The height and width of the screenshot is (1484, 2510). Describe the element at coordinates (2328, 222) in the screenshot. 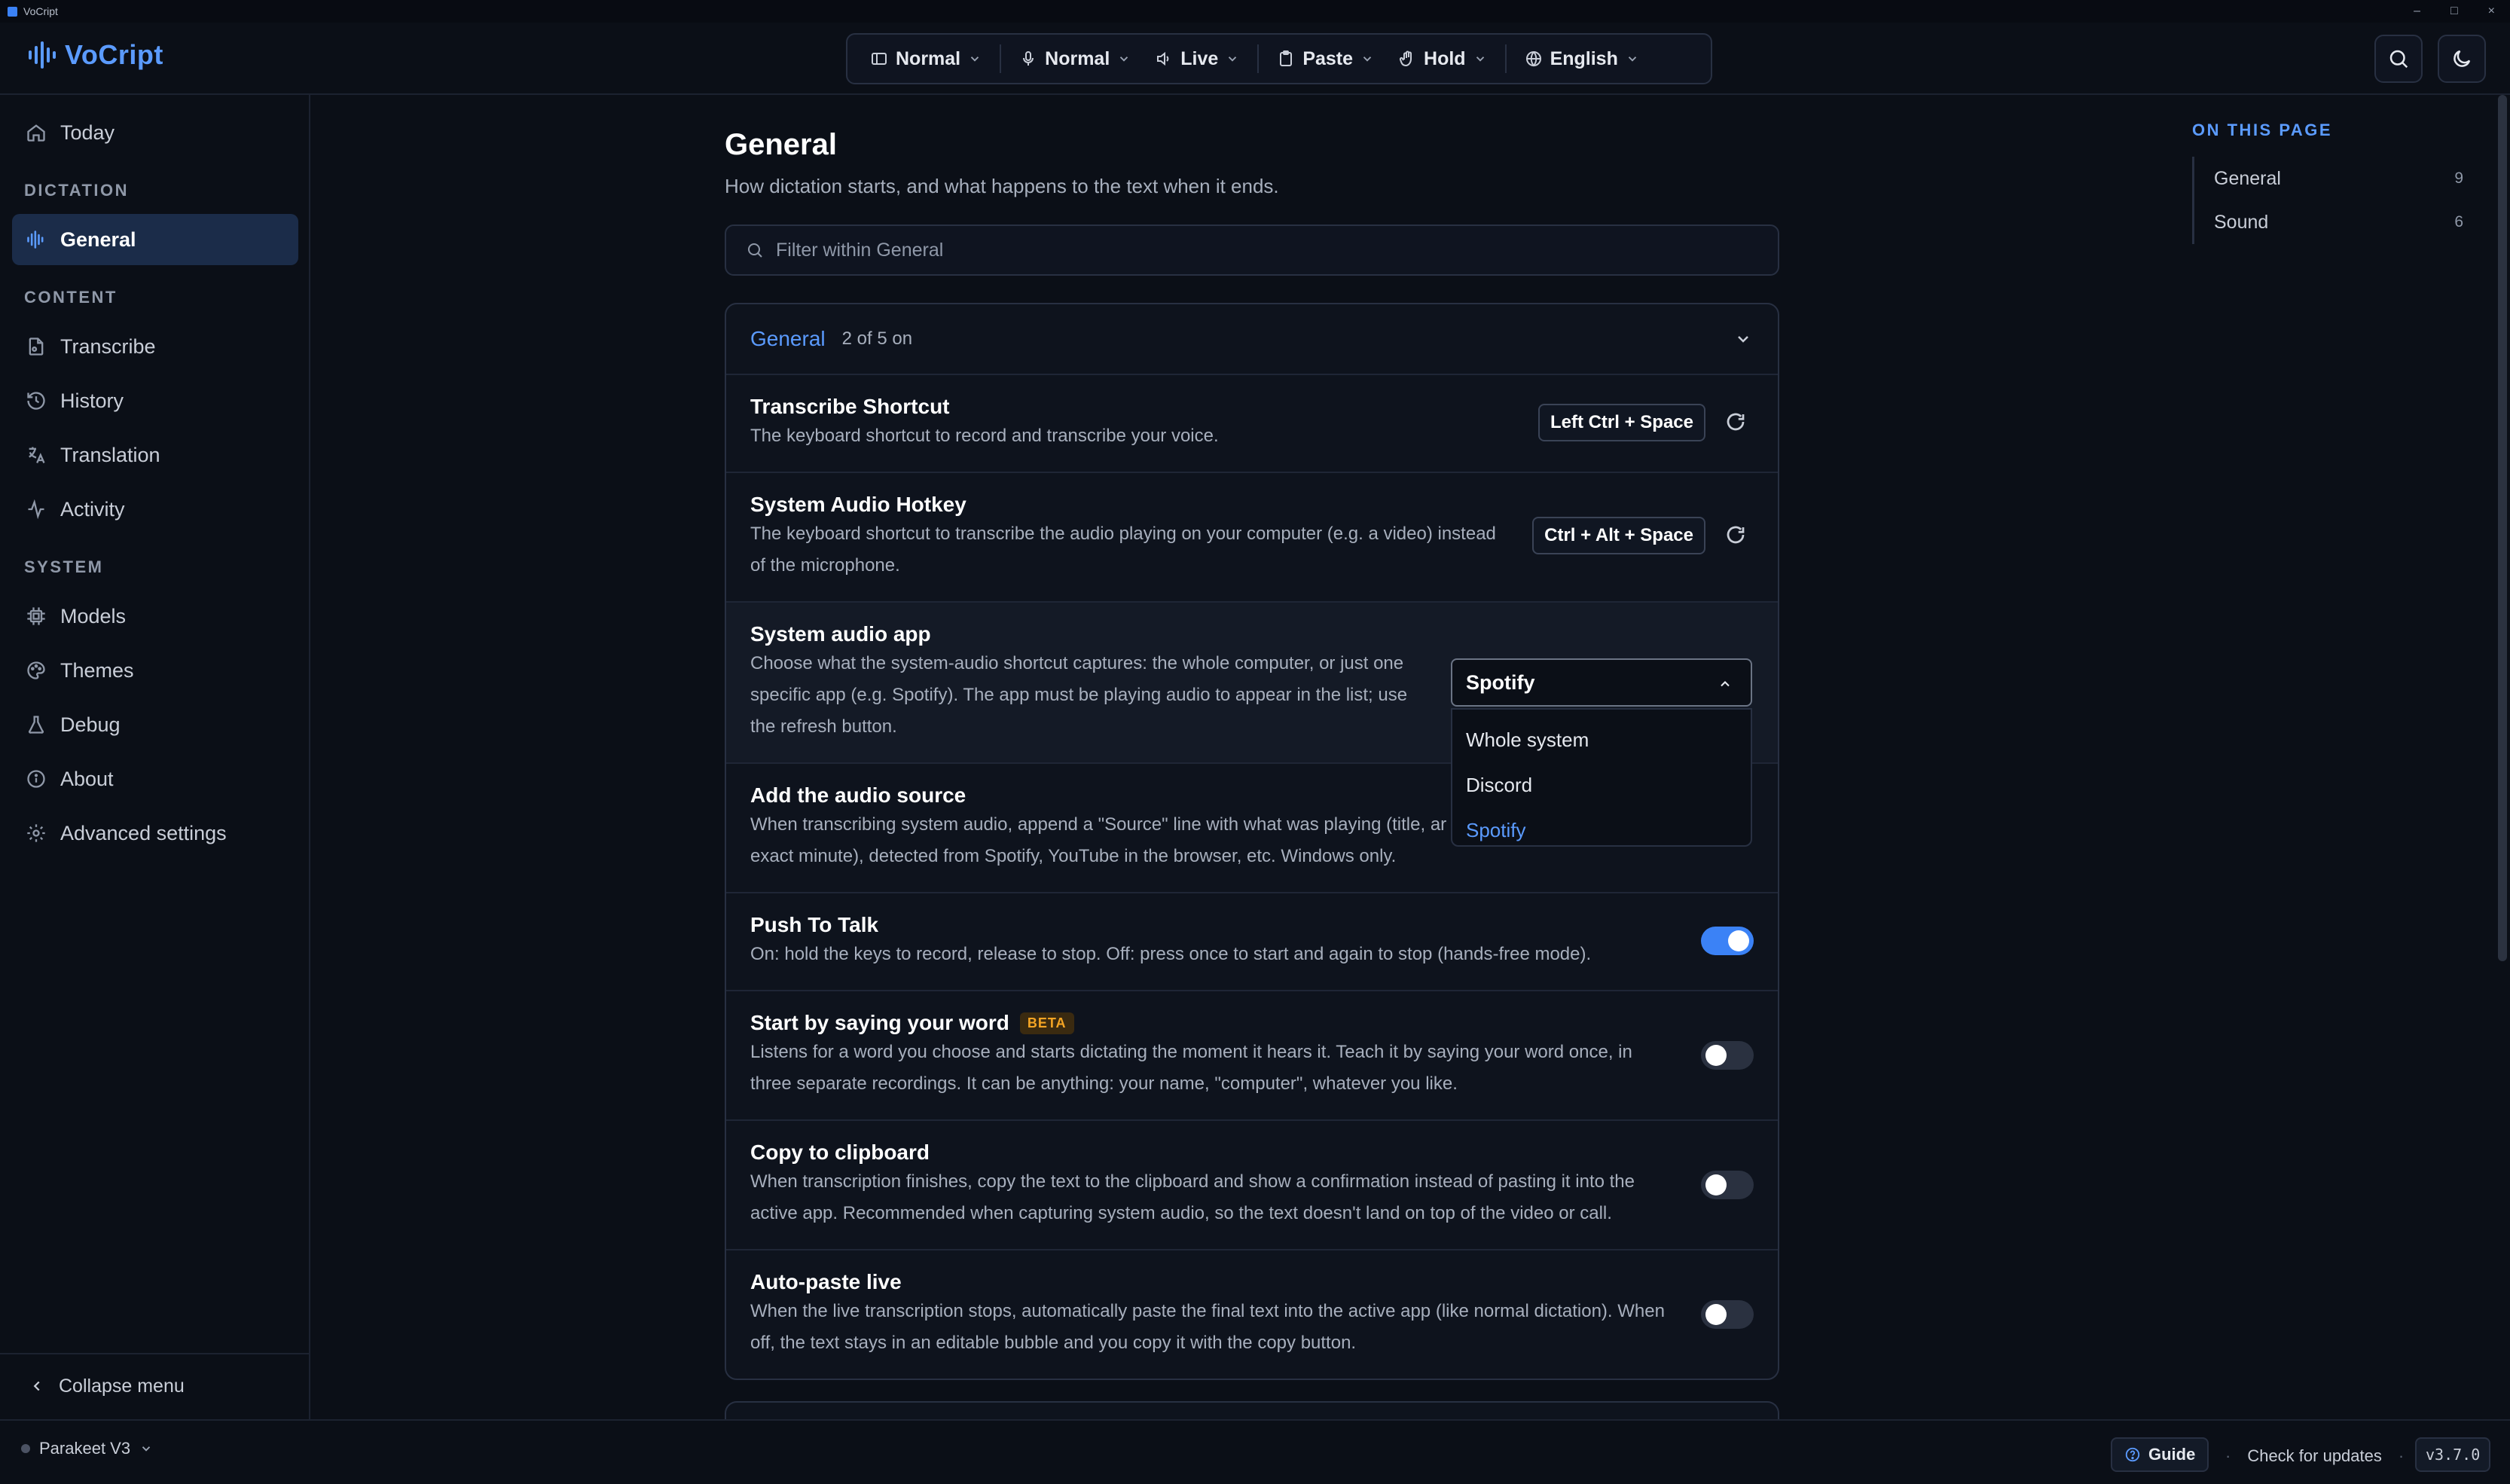

I see `toc-item-sound: Sound 6` at that location.